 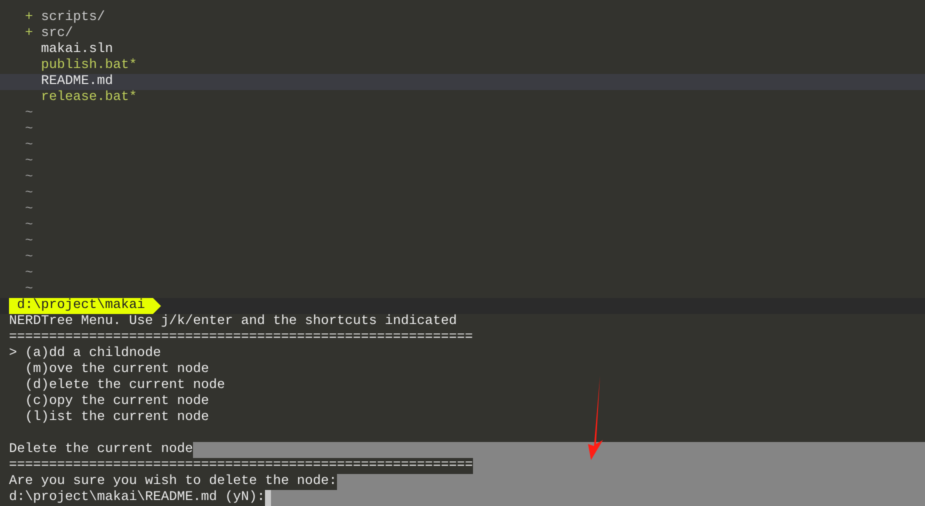 What do you see at coordinates (462, 82) in the screenshot?
I see `tree-row: README.md` at bounding box center [462, 82].